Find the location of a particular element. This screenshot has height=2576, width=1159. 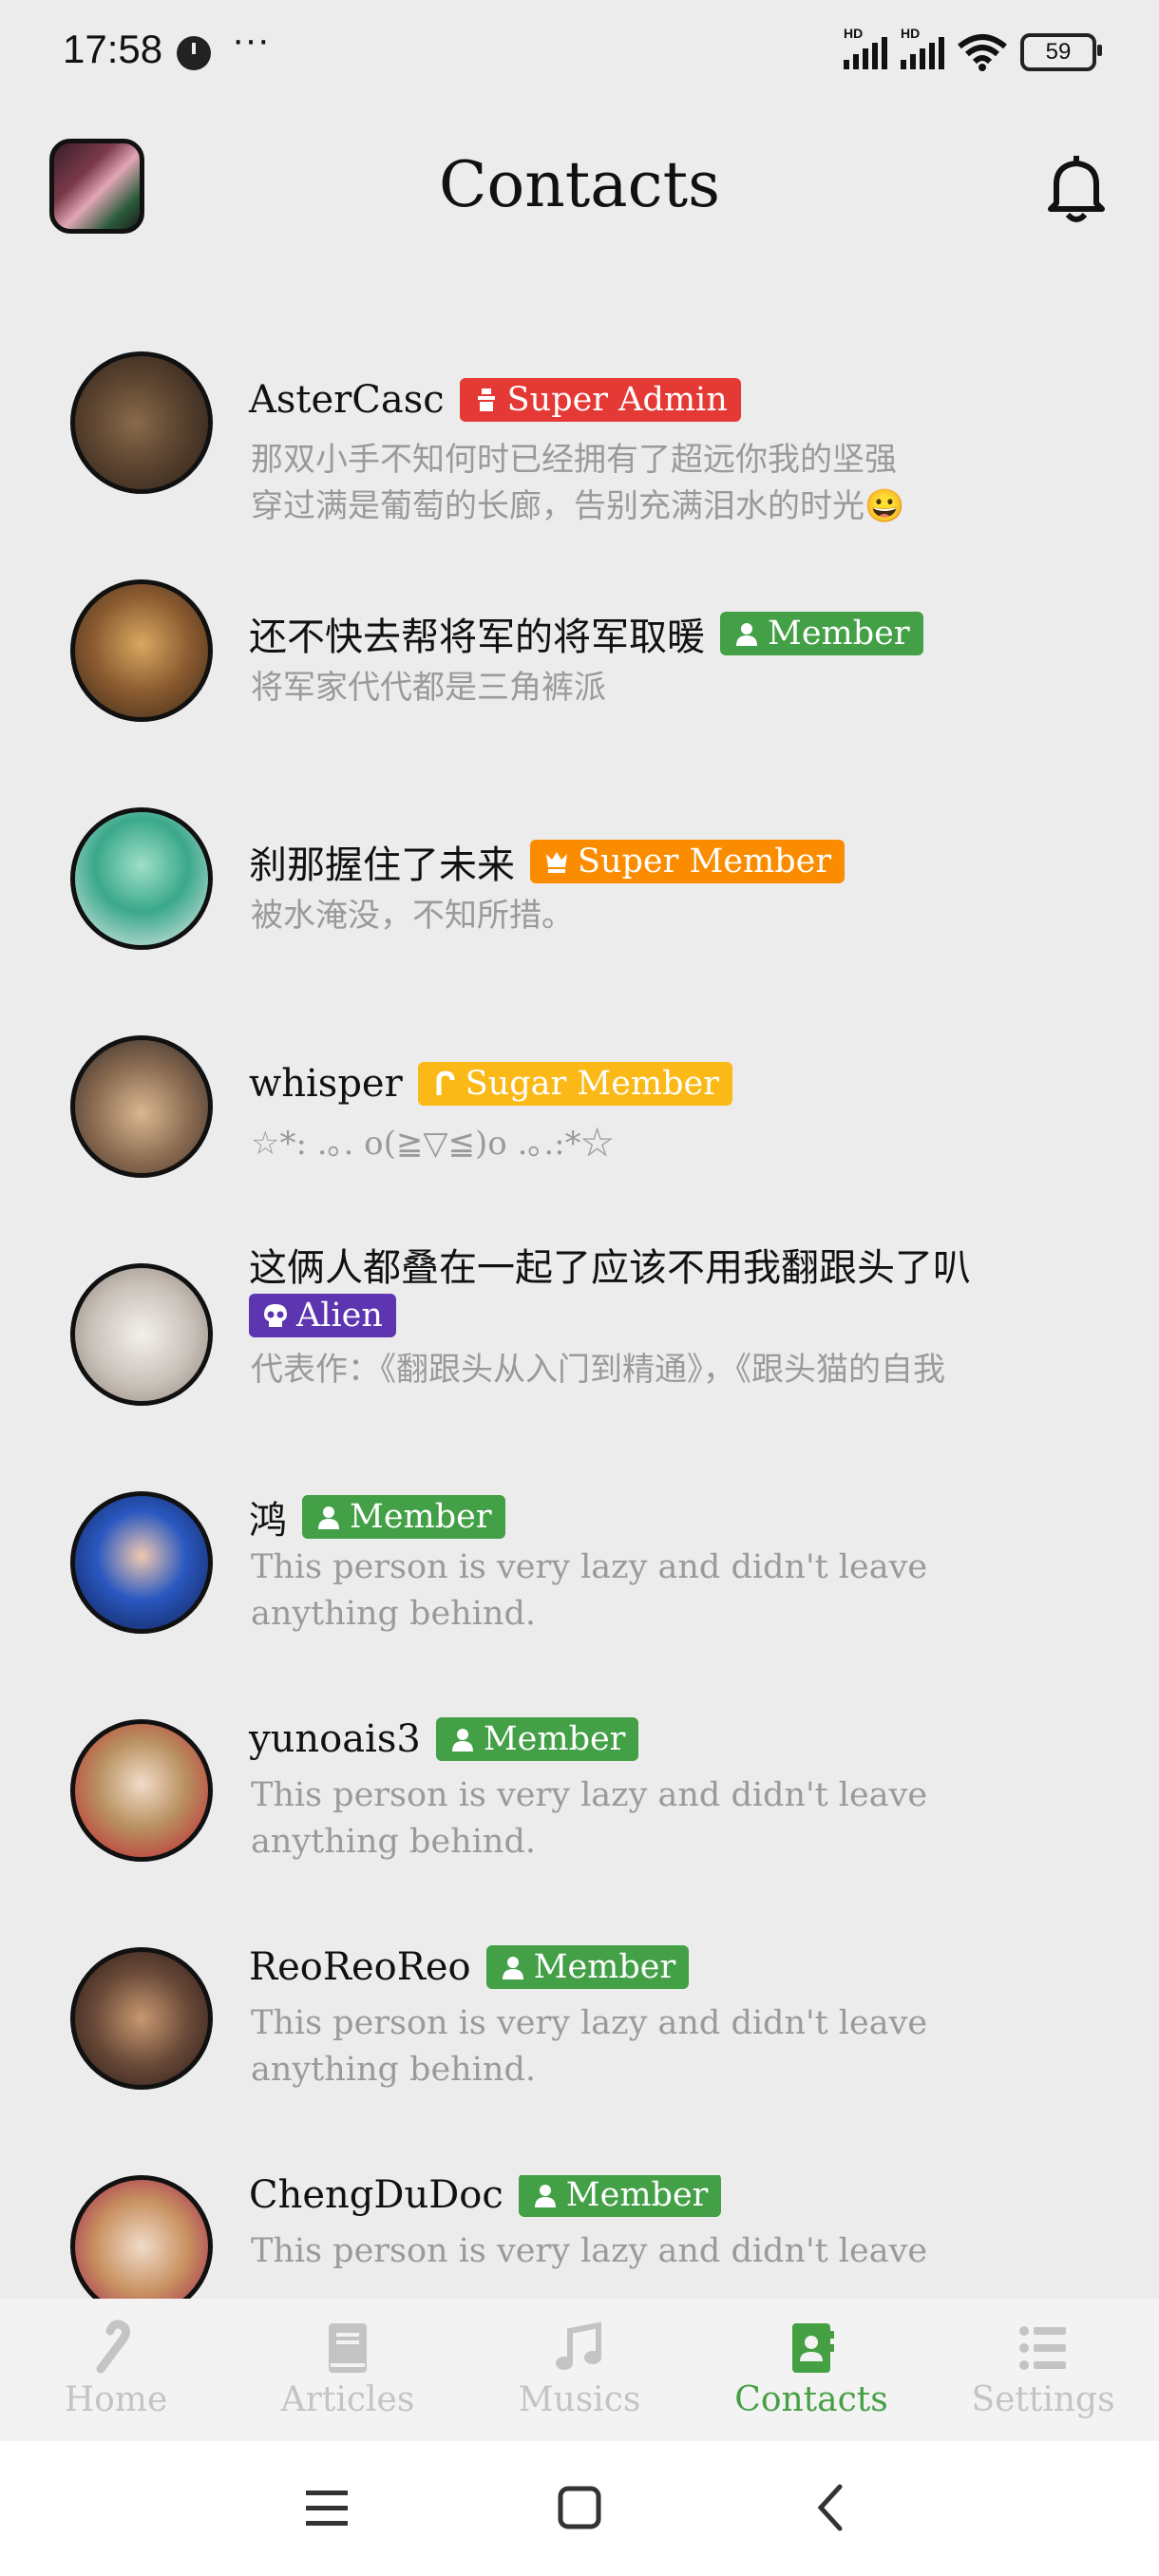

tab-home: Home is located at coordinates (116, 2370).